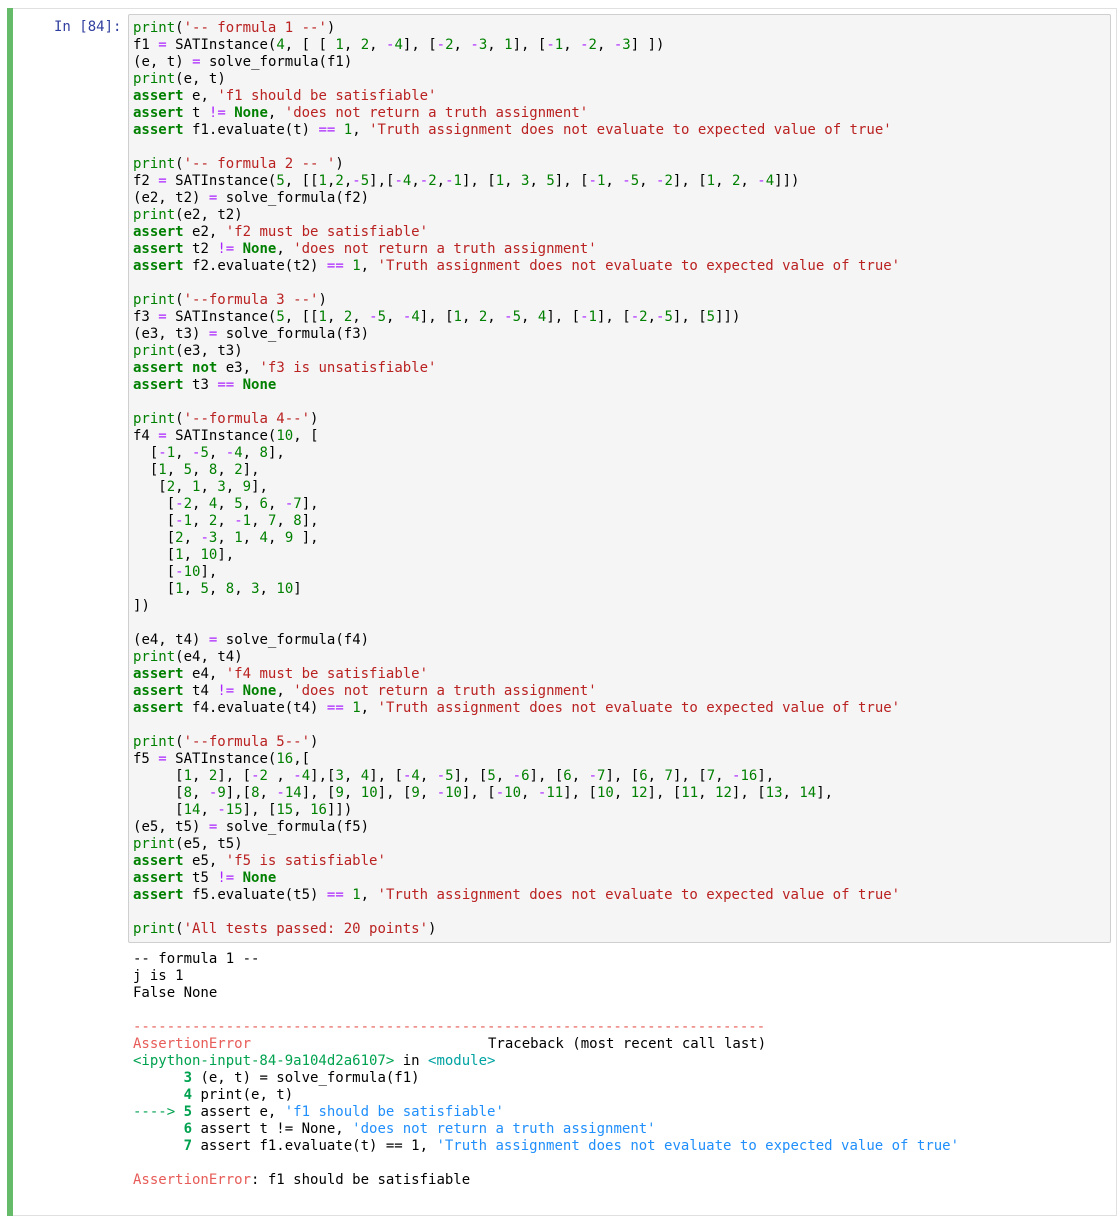  I want to click on code-line: (e5, t5) = solve_formula(f5), so click(516, 827).